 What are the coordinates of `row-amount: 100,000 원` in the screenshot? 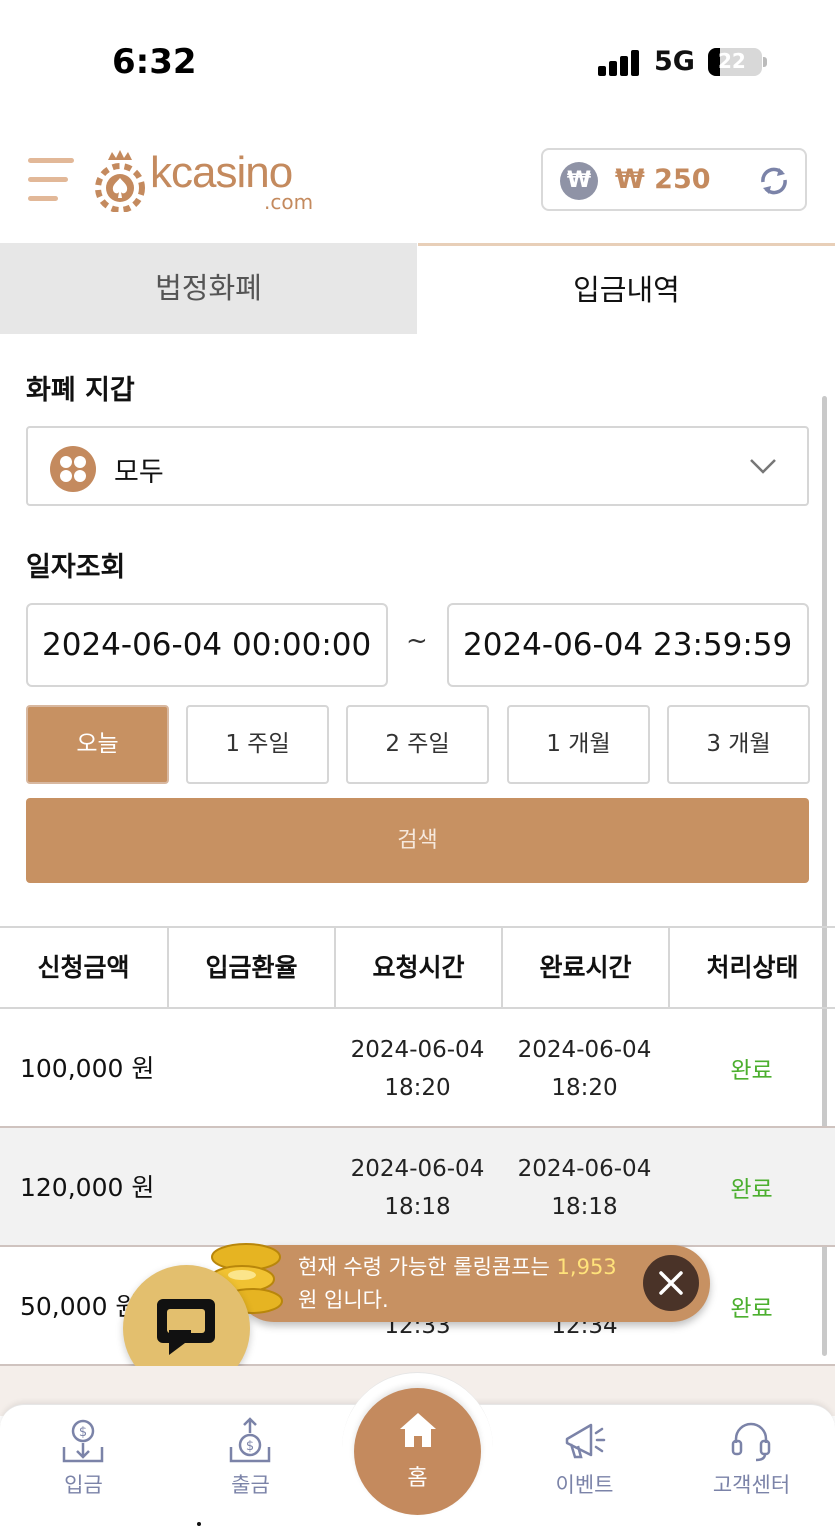 It's located at (87, 1068).